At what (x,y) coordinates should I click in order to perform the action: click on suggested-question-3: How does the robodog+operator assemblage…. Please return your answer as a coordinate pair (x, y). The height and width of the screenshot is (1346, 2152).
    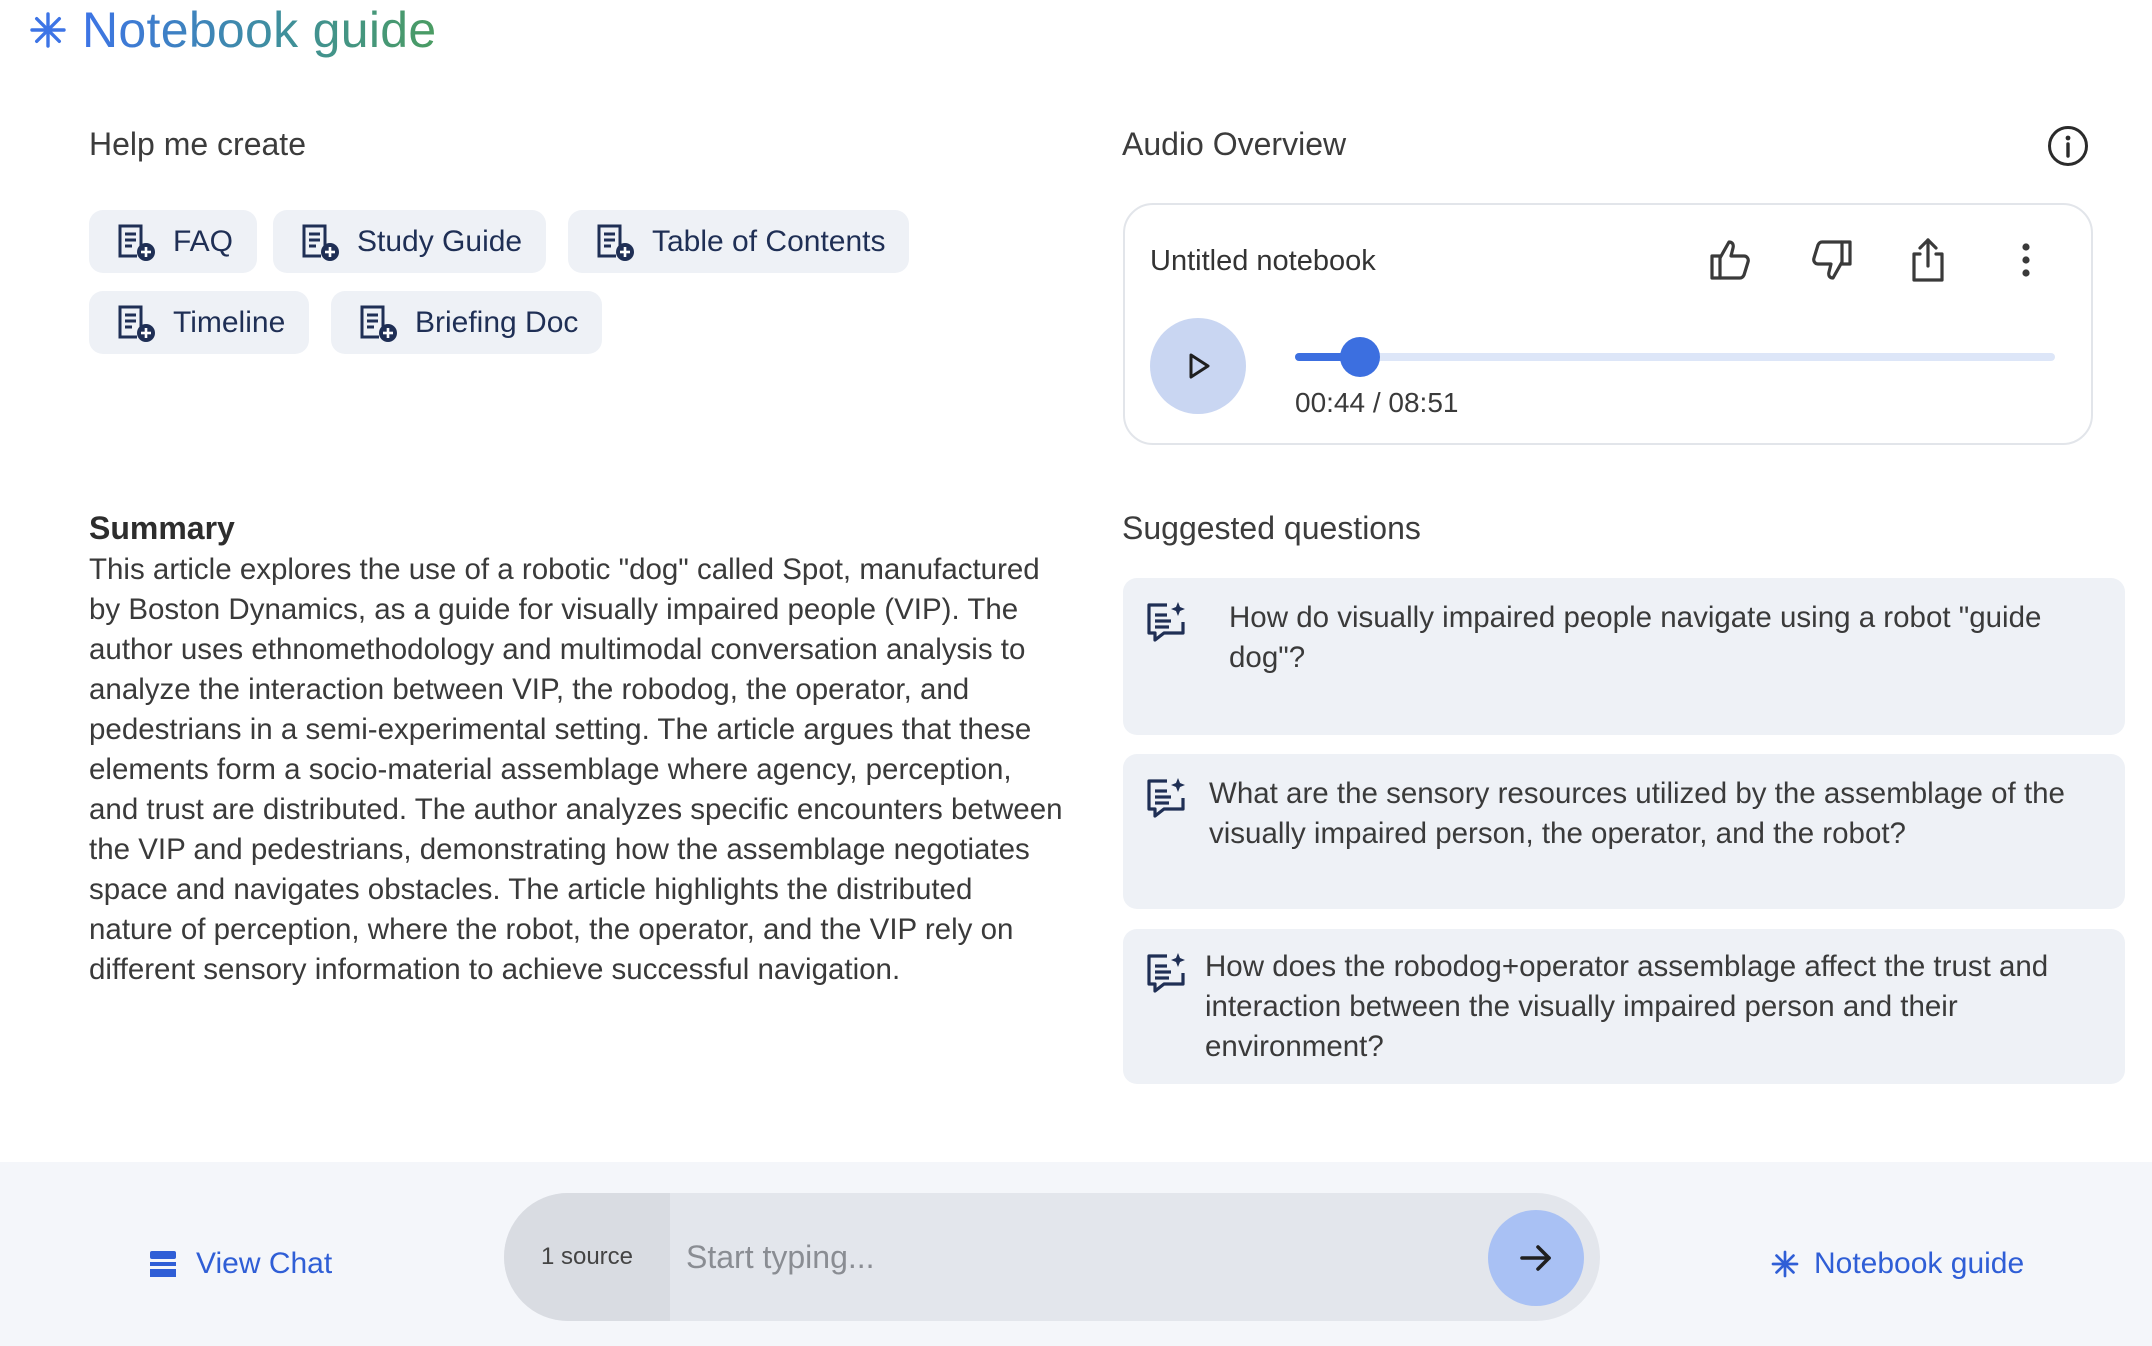
    Looking at the image, I should click on (1624, 1006).